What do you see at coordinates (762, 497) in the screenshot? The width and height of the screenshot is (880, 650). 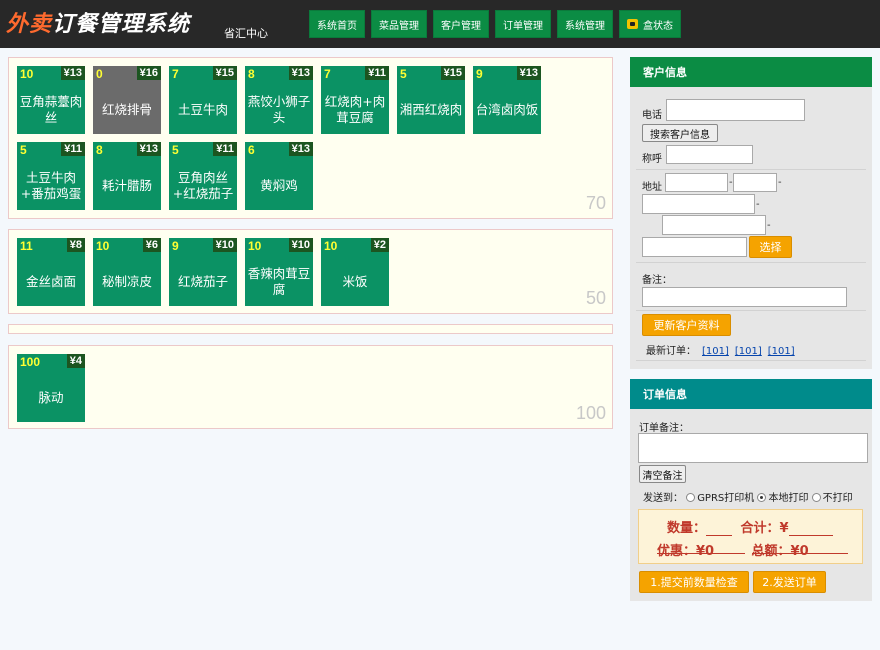 I see `radio-local-print` at bounding box center [762, 497].